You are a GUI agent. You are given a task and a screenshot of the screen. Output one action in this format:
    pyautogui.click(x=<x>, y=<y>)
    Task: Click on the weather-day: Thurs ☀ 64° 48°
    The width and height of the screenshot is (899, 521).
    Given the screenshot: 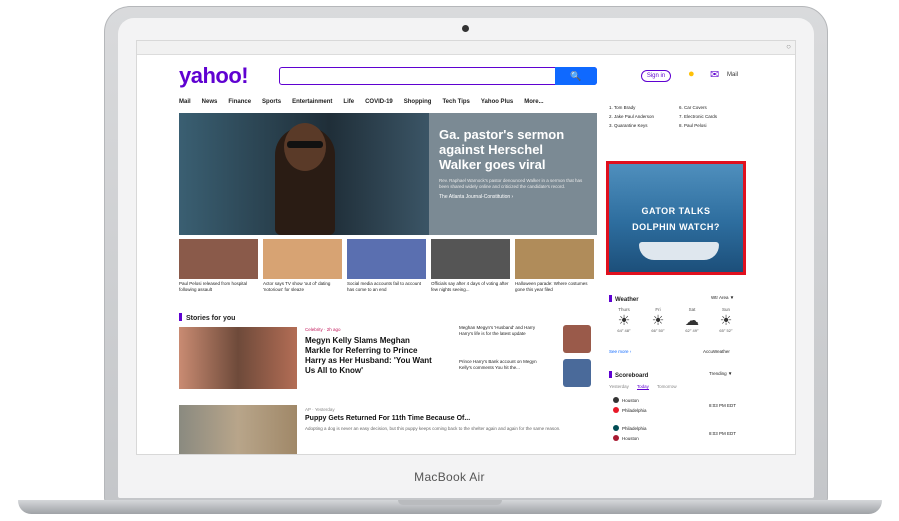 What is the action you would take?
    pyautogui.click(x=624, y=320)
    